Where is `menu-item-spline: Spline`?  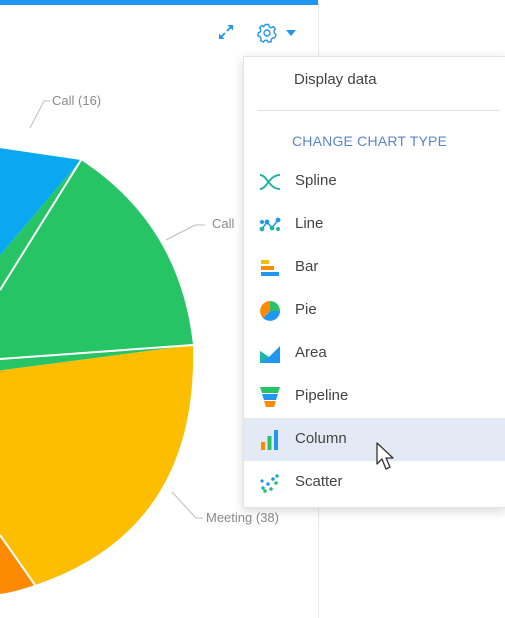 menu-item-spline: Spline is located at coordinates (374, 181).